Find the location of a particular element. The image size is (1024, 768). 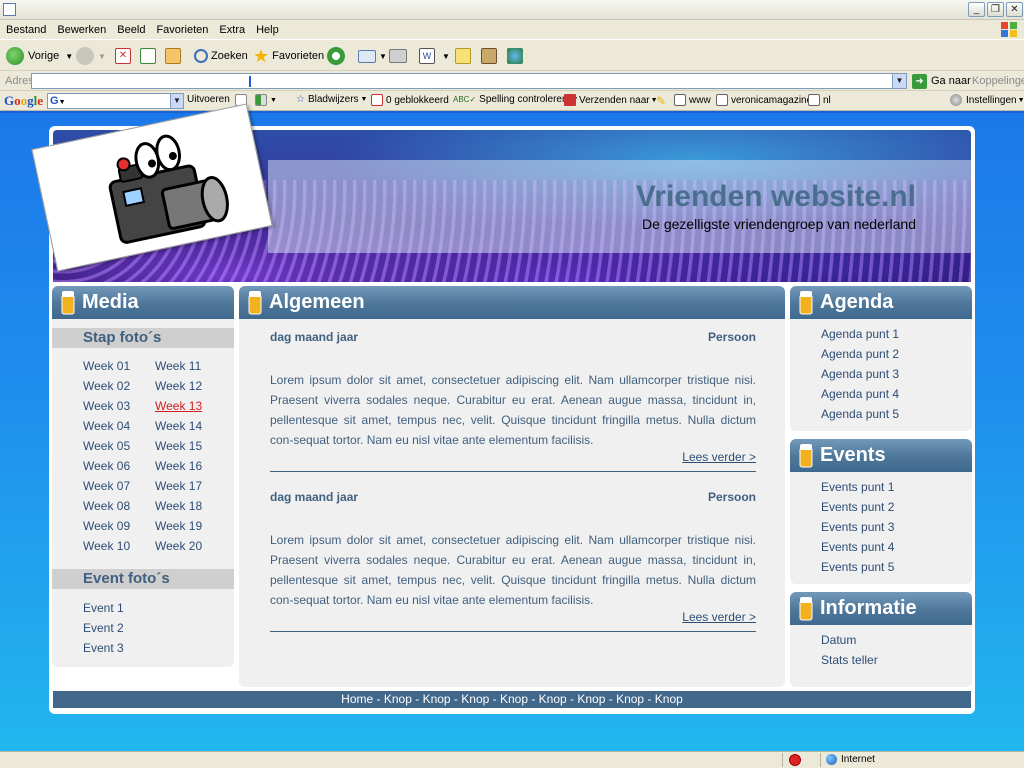

search-www-button: www is located at coordinates (692, 100).